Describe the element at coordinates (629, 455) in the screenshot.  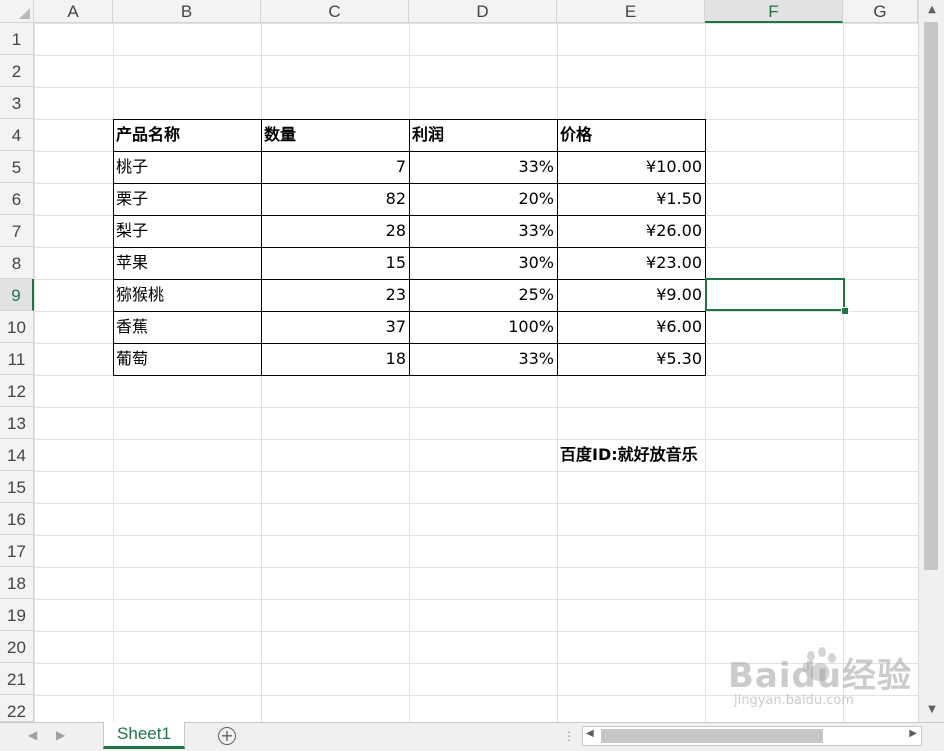
I see `note-cell: 百度ID:就好放音乐` at that location.